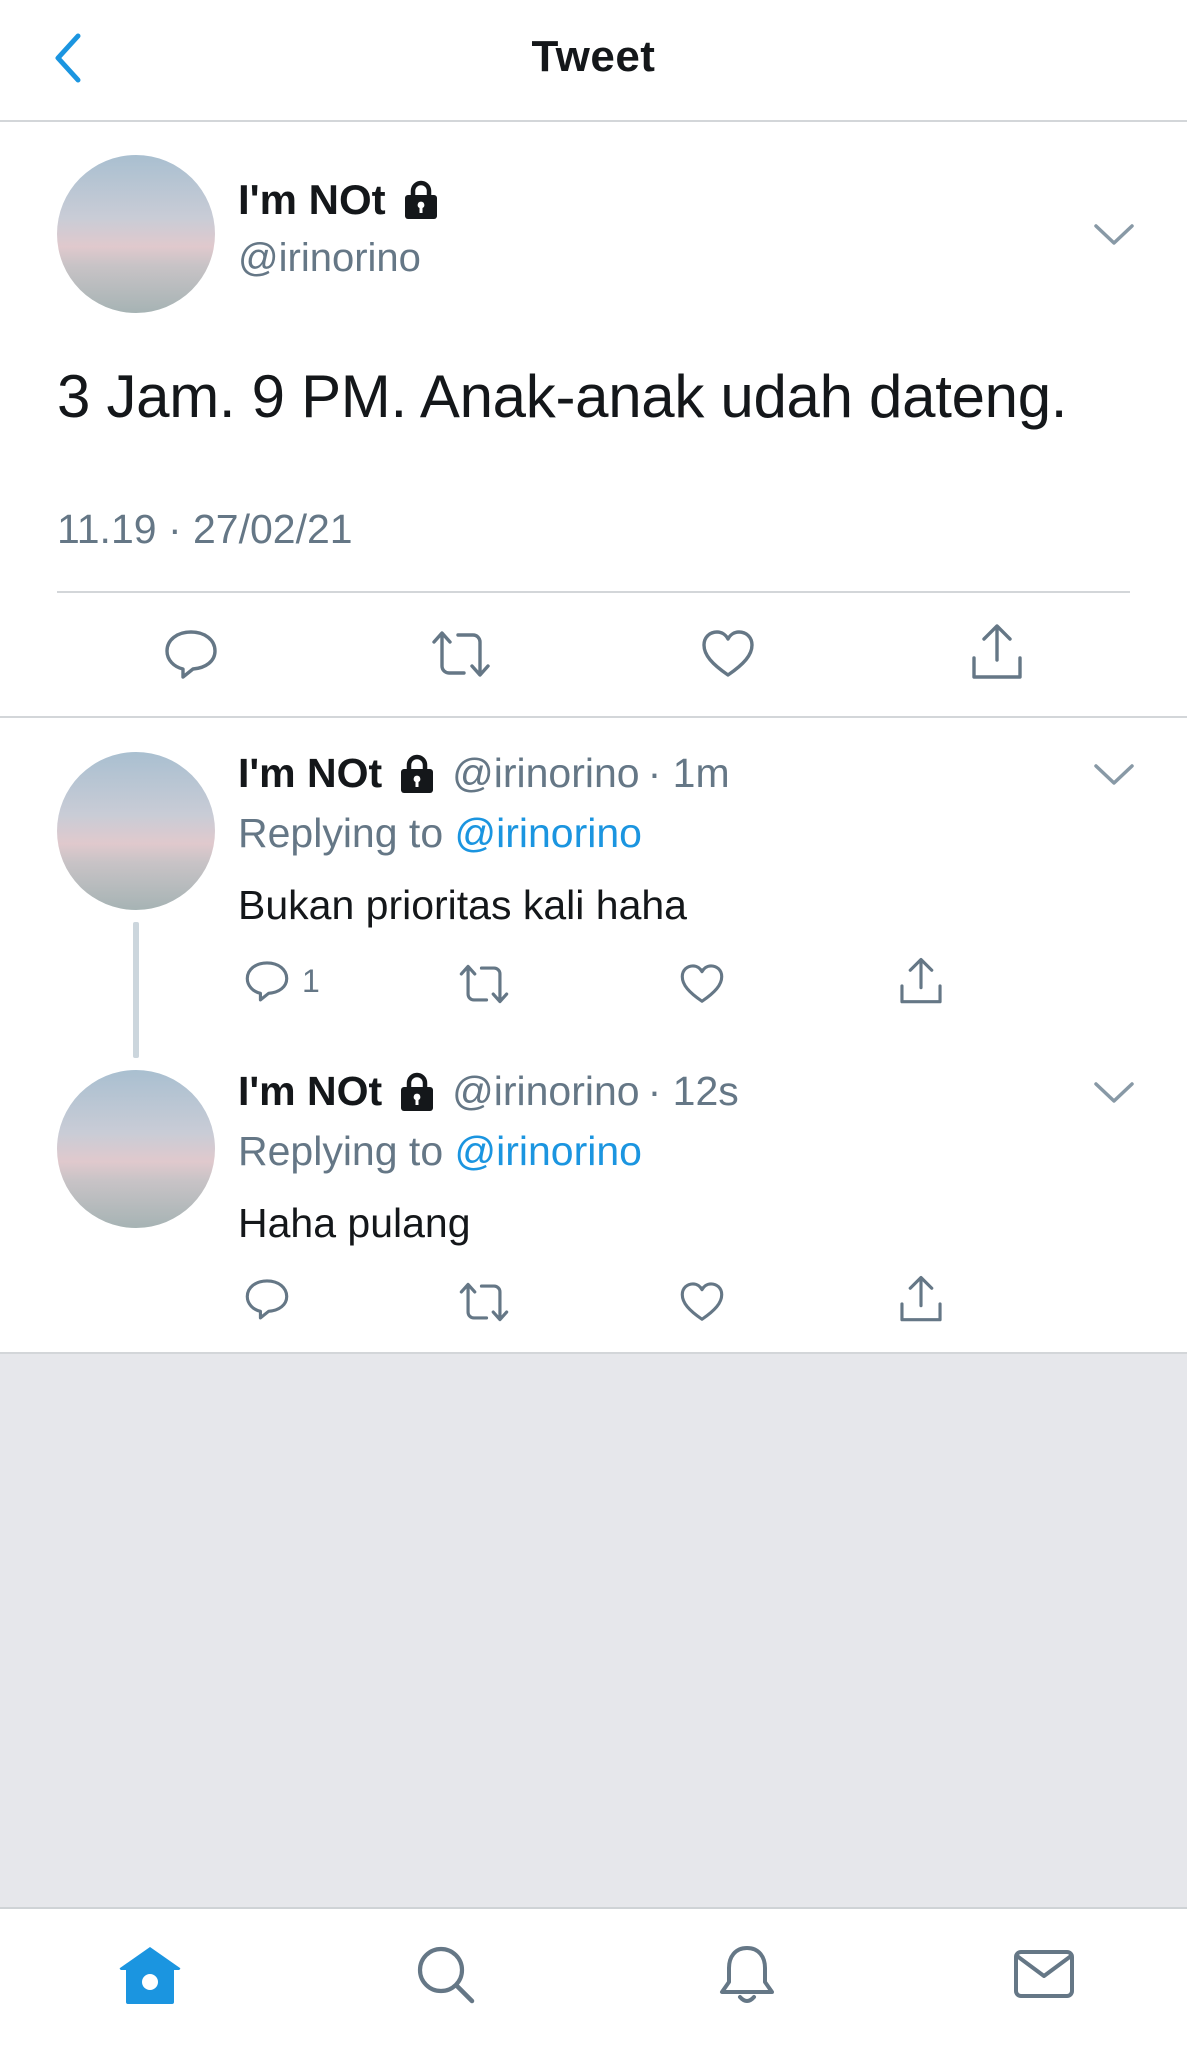 The image size is (1187, 2050). I want to click on home-icon, so click(150, 1975).